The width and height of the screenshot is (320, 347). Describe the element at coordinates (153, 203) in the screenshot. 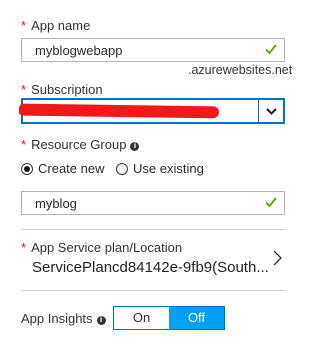

I see `resource-group-field: myblog` at that location.